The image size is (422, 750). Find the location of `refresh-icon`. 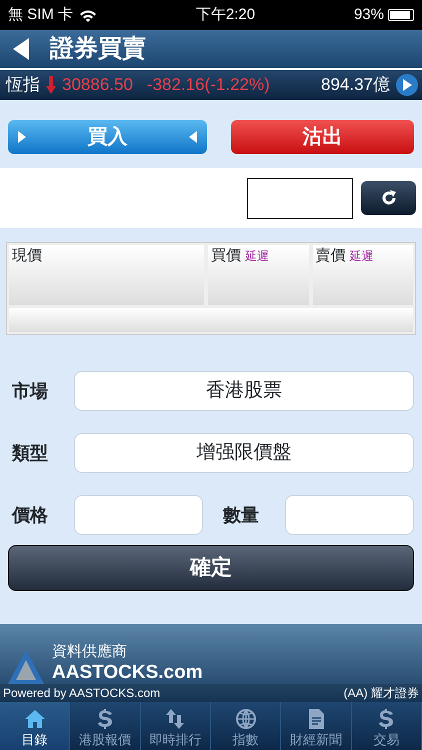

refresh-icon is located at coordinates (389, 198).